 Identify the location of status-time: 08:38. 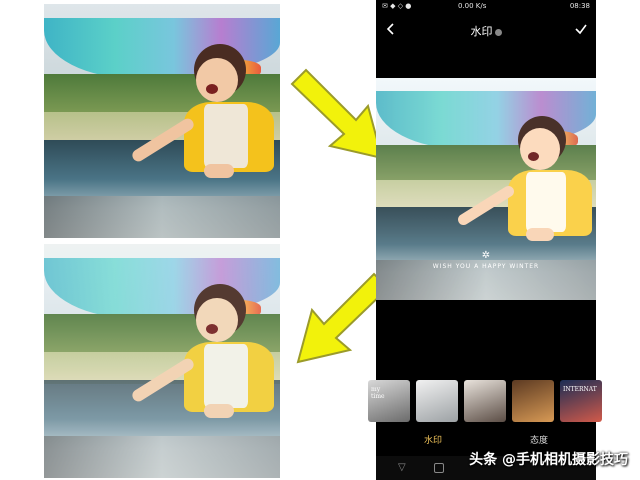
(579, 6).